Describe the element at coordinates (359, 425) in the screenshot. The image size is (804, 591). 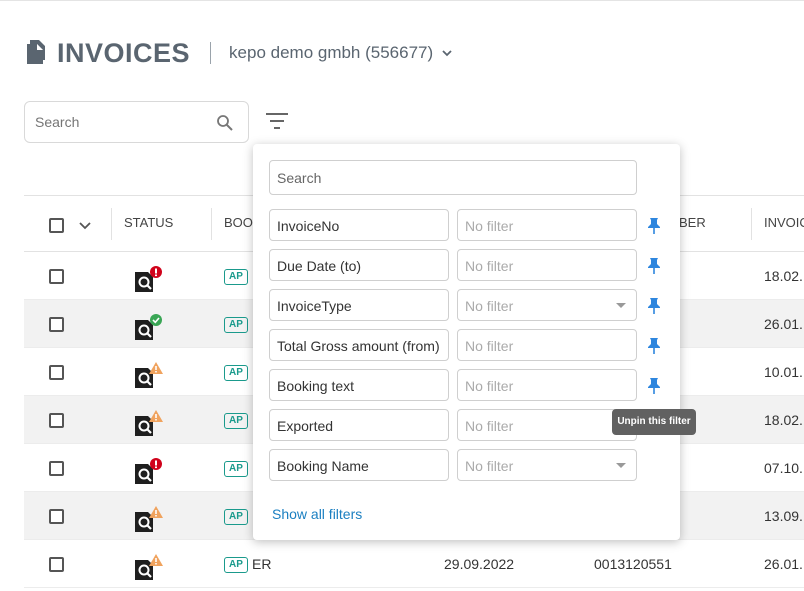
I see `filter-name-field: Exported` at that location.